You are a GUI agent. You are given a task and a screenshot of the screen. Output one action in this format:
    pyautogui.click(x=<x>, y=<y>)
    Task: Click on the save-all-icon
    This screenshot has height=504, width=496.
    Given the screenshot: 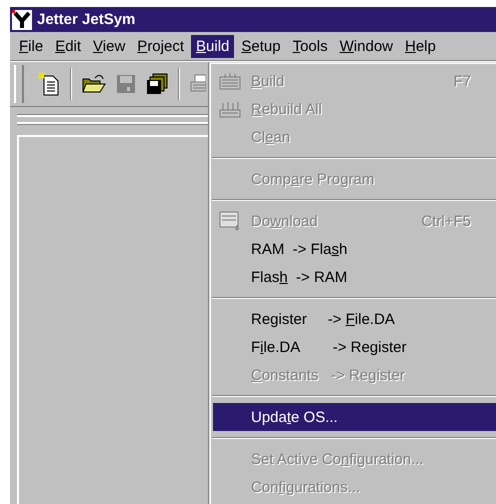 What is the action you would take?
    pyautogui.click(x=157, y=84)
    